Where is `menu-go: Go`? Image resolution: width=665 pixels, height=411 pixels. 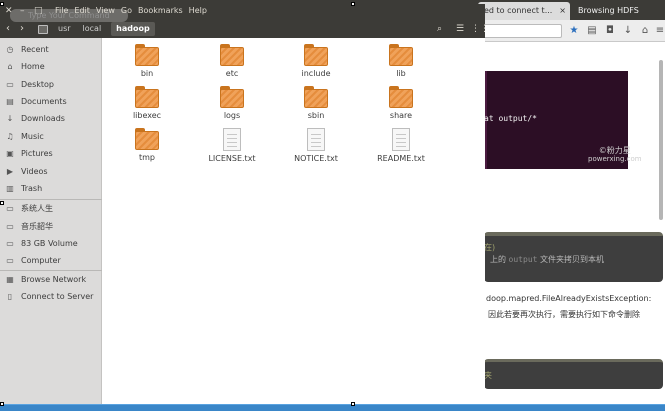 menu-go: Go is located at coordinates (126, 11).